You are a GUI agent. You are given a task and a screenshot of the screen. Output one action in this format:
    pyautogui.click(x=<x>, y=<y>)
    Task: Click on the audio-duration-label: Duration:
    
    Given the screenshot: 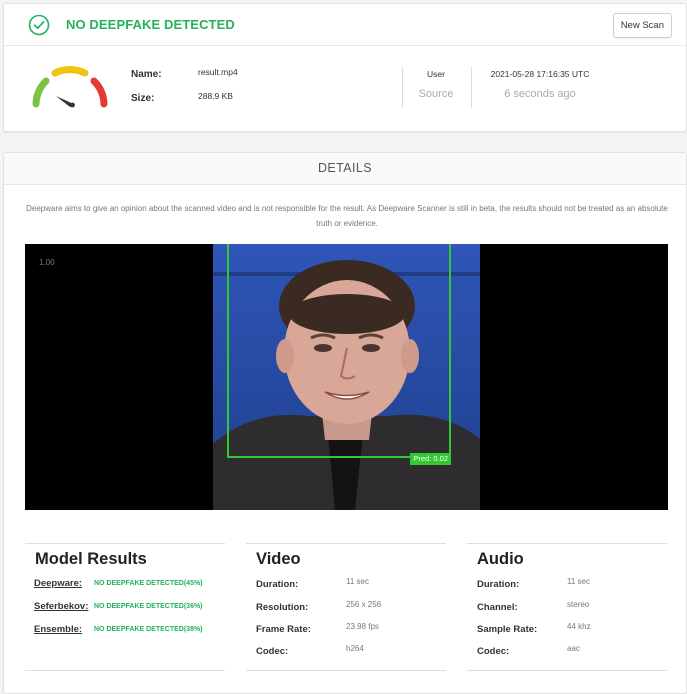 What is the action you would take?
    pyautogui.click(x=498, y=584)
    